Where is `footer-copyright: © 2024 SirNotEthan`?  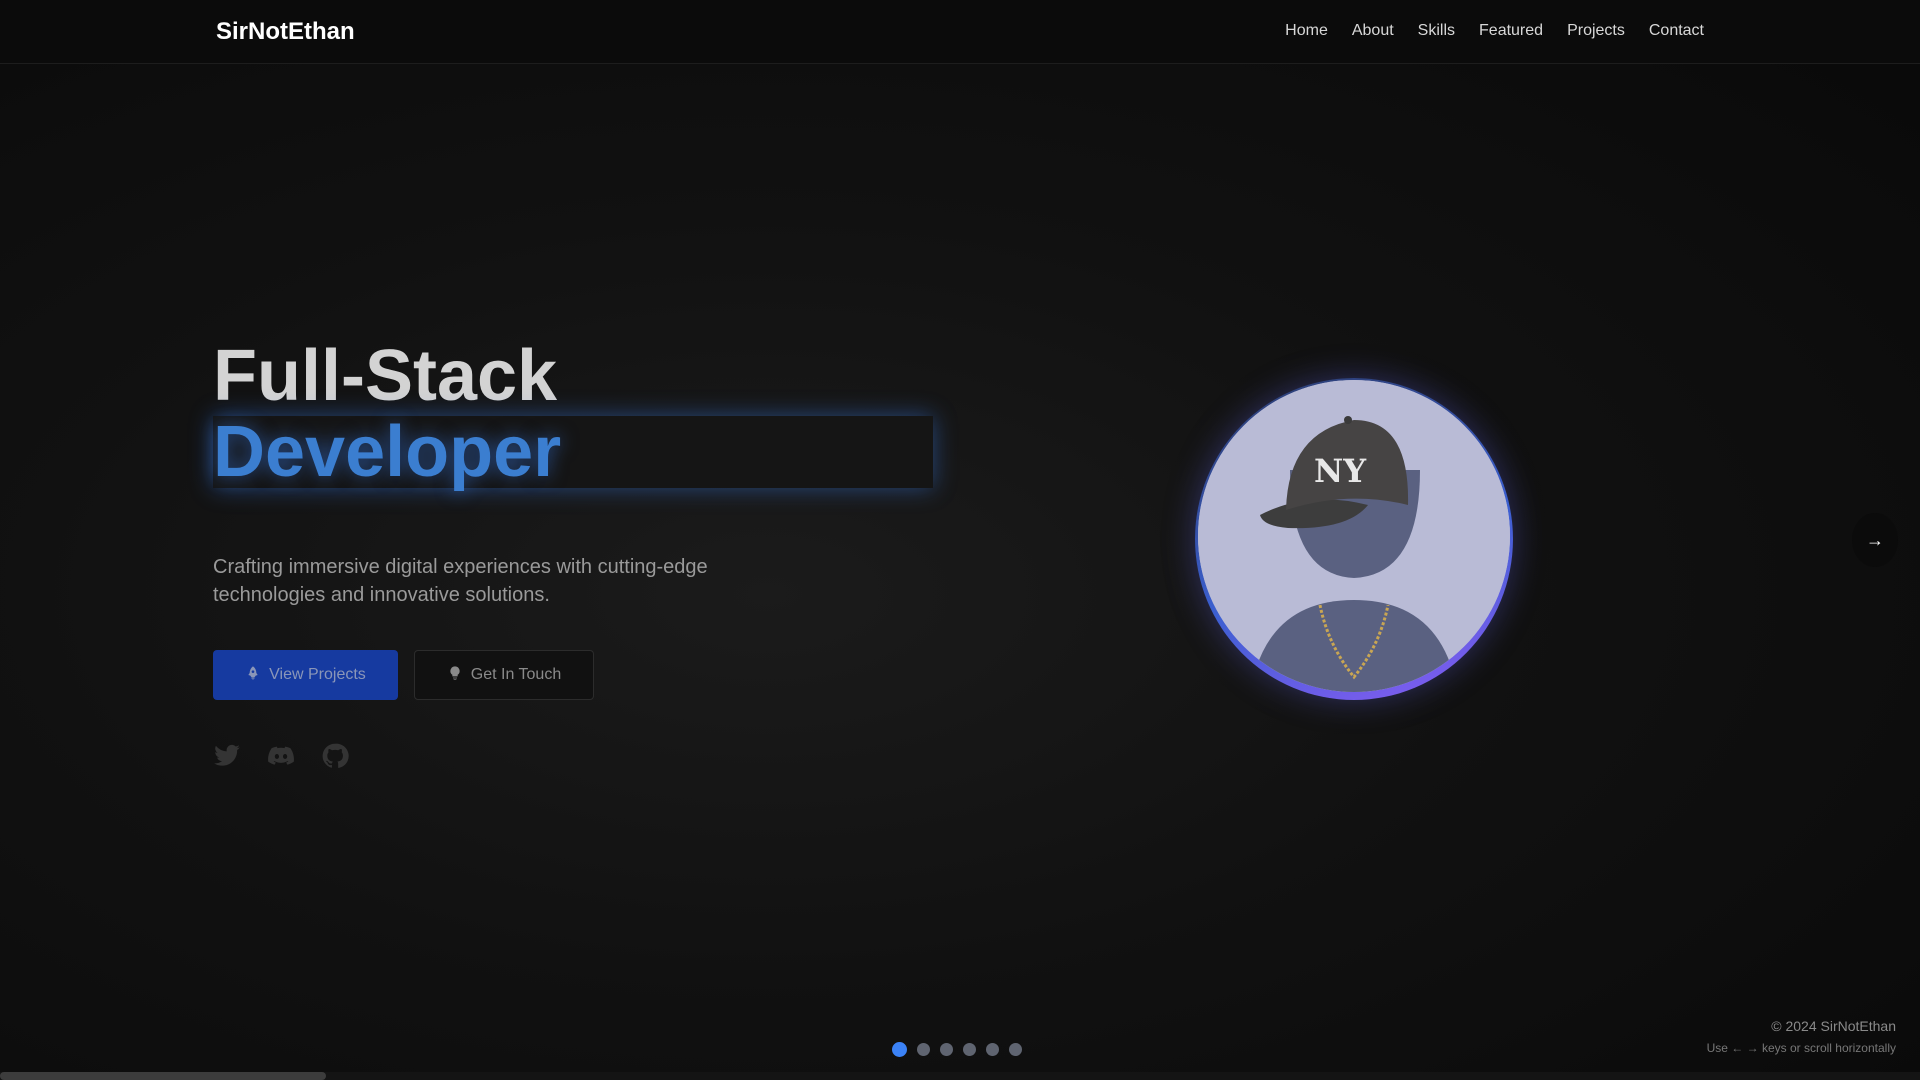 footer-copyright: © 2024 SirNotEthan is located at coordinates (1833, 1026).